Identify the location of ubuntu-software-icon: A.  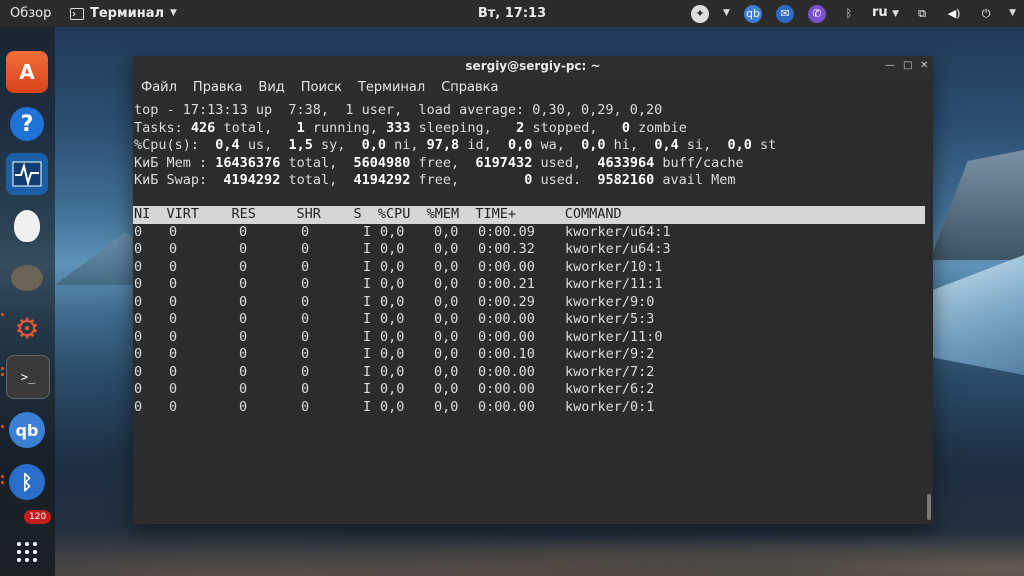
(27, 72).